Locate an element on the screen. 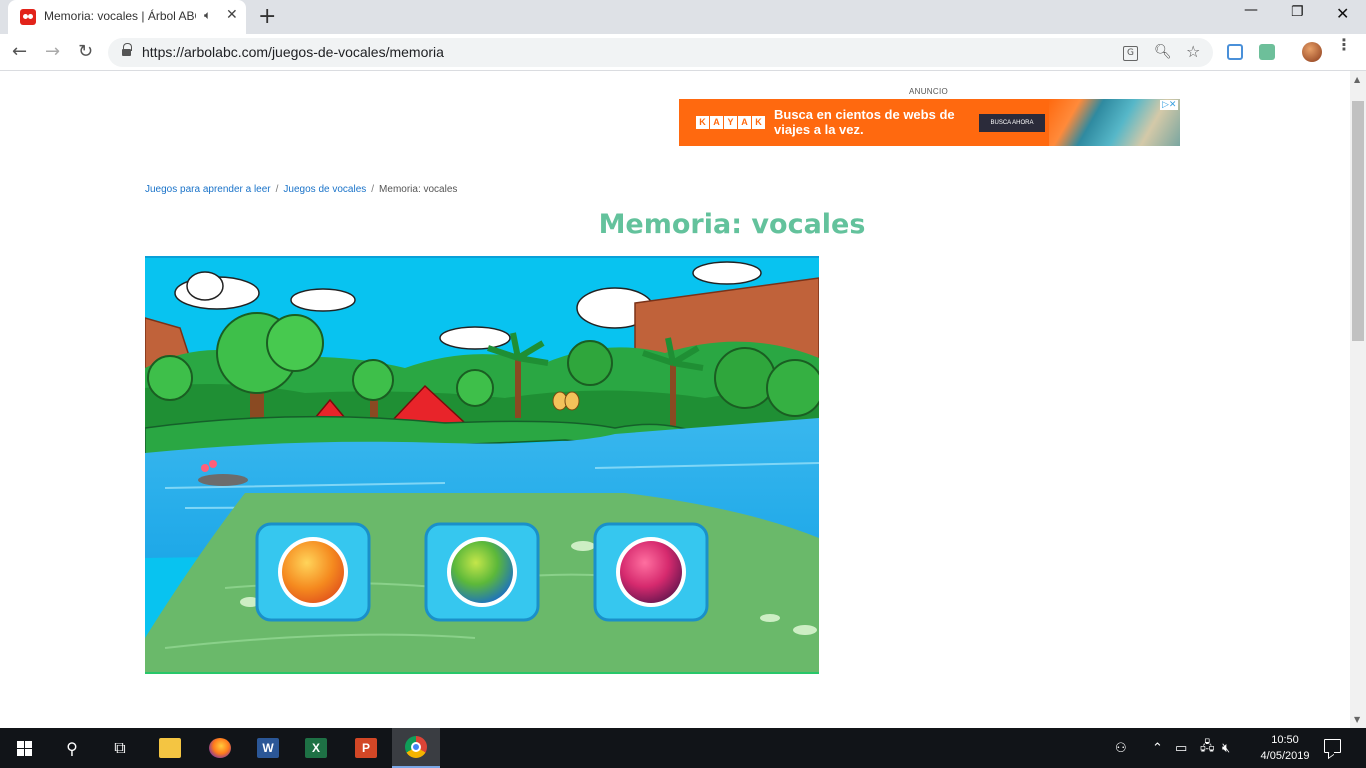  chevron-up-icon: ⌃ is located at coordinates (1157, 748).